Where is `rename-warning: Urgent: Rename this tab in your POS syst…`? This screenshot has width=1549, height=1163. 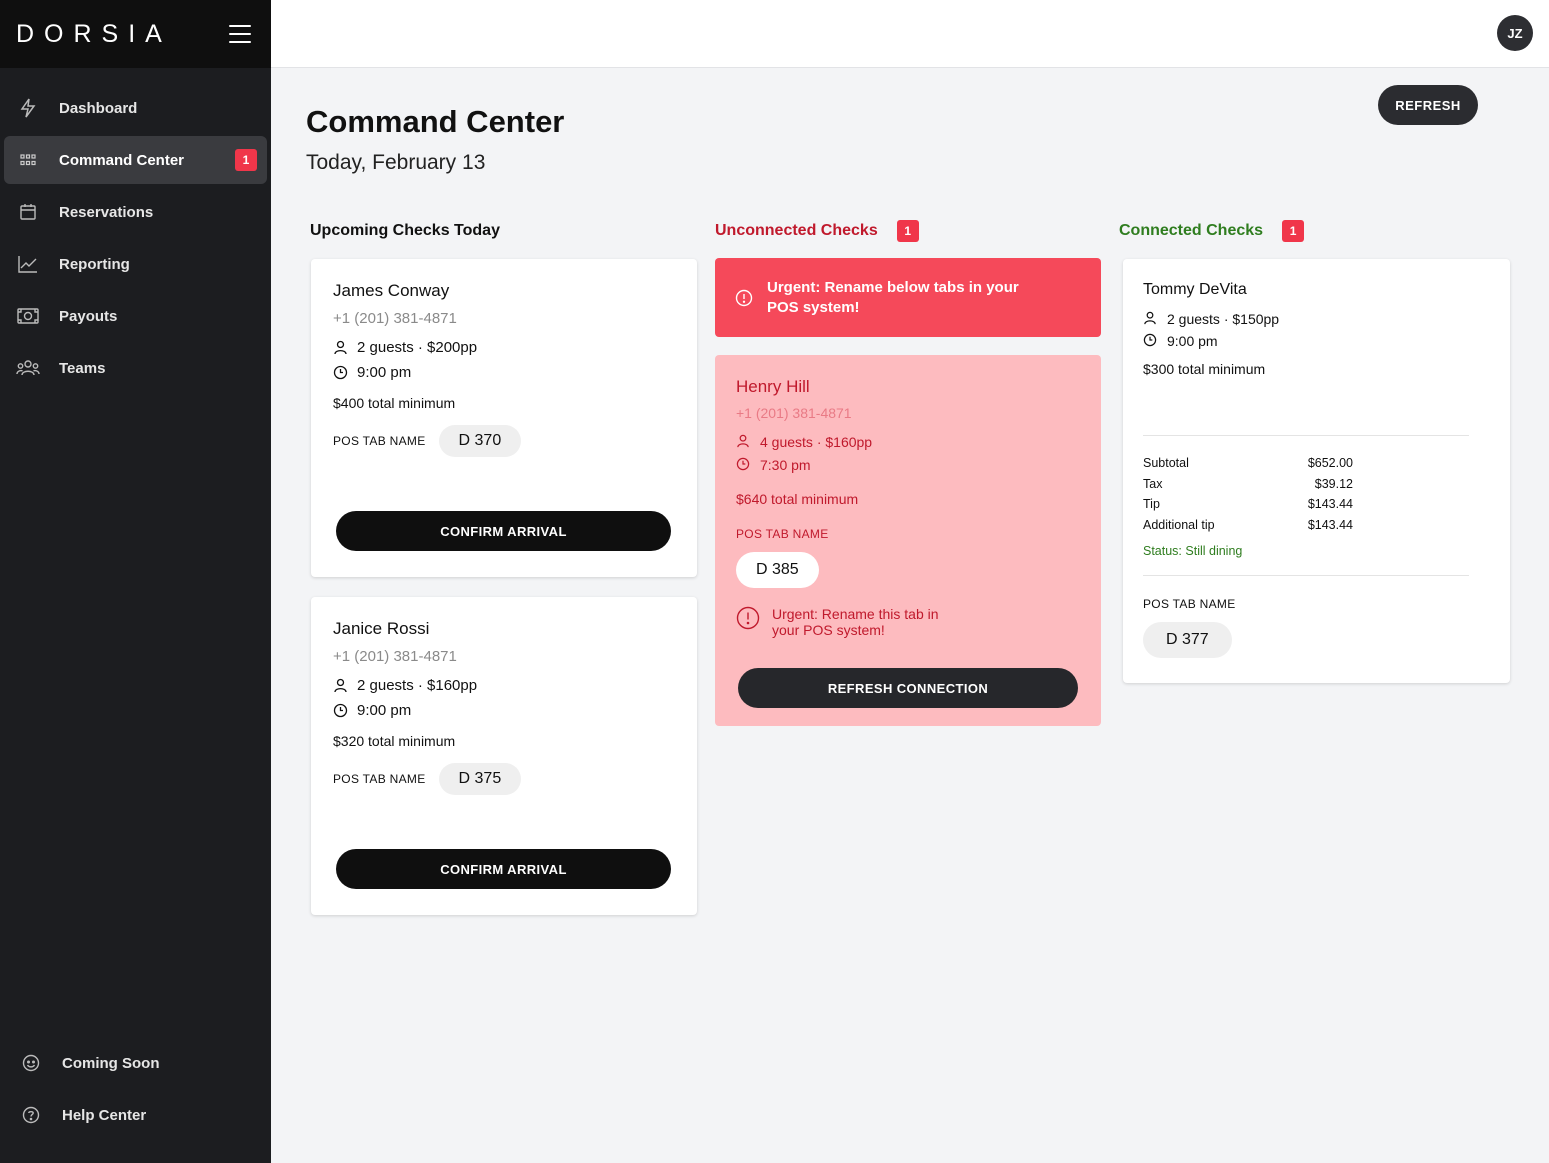 rename-warning: Urgent: Rename this tab in your POS syst… is located at coordinates (918, 622).